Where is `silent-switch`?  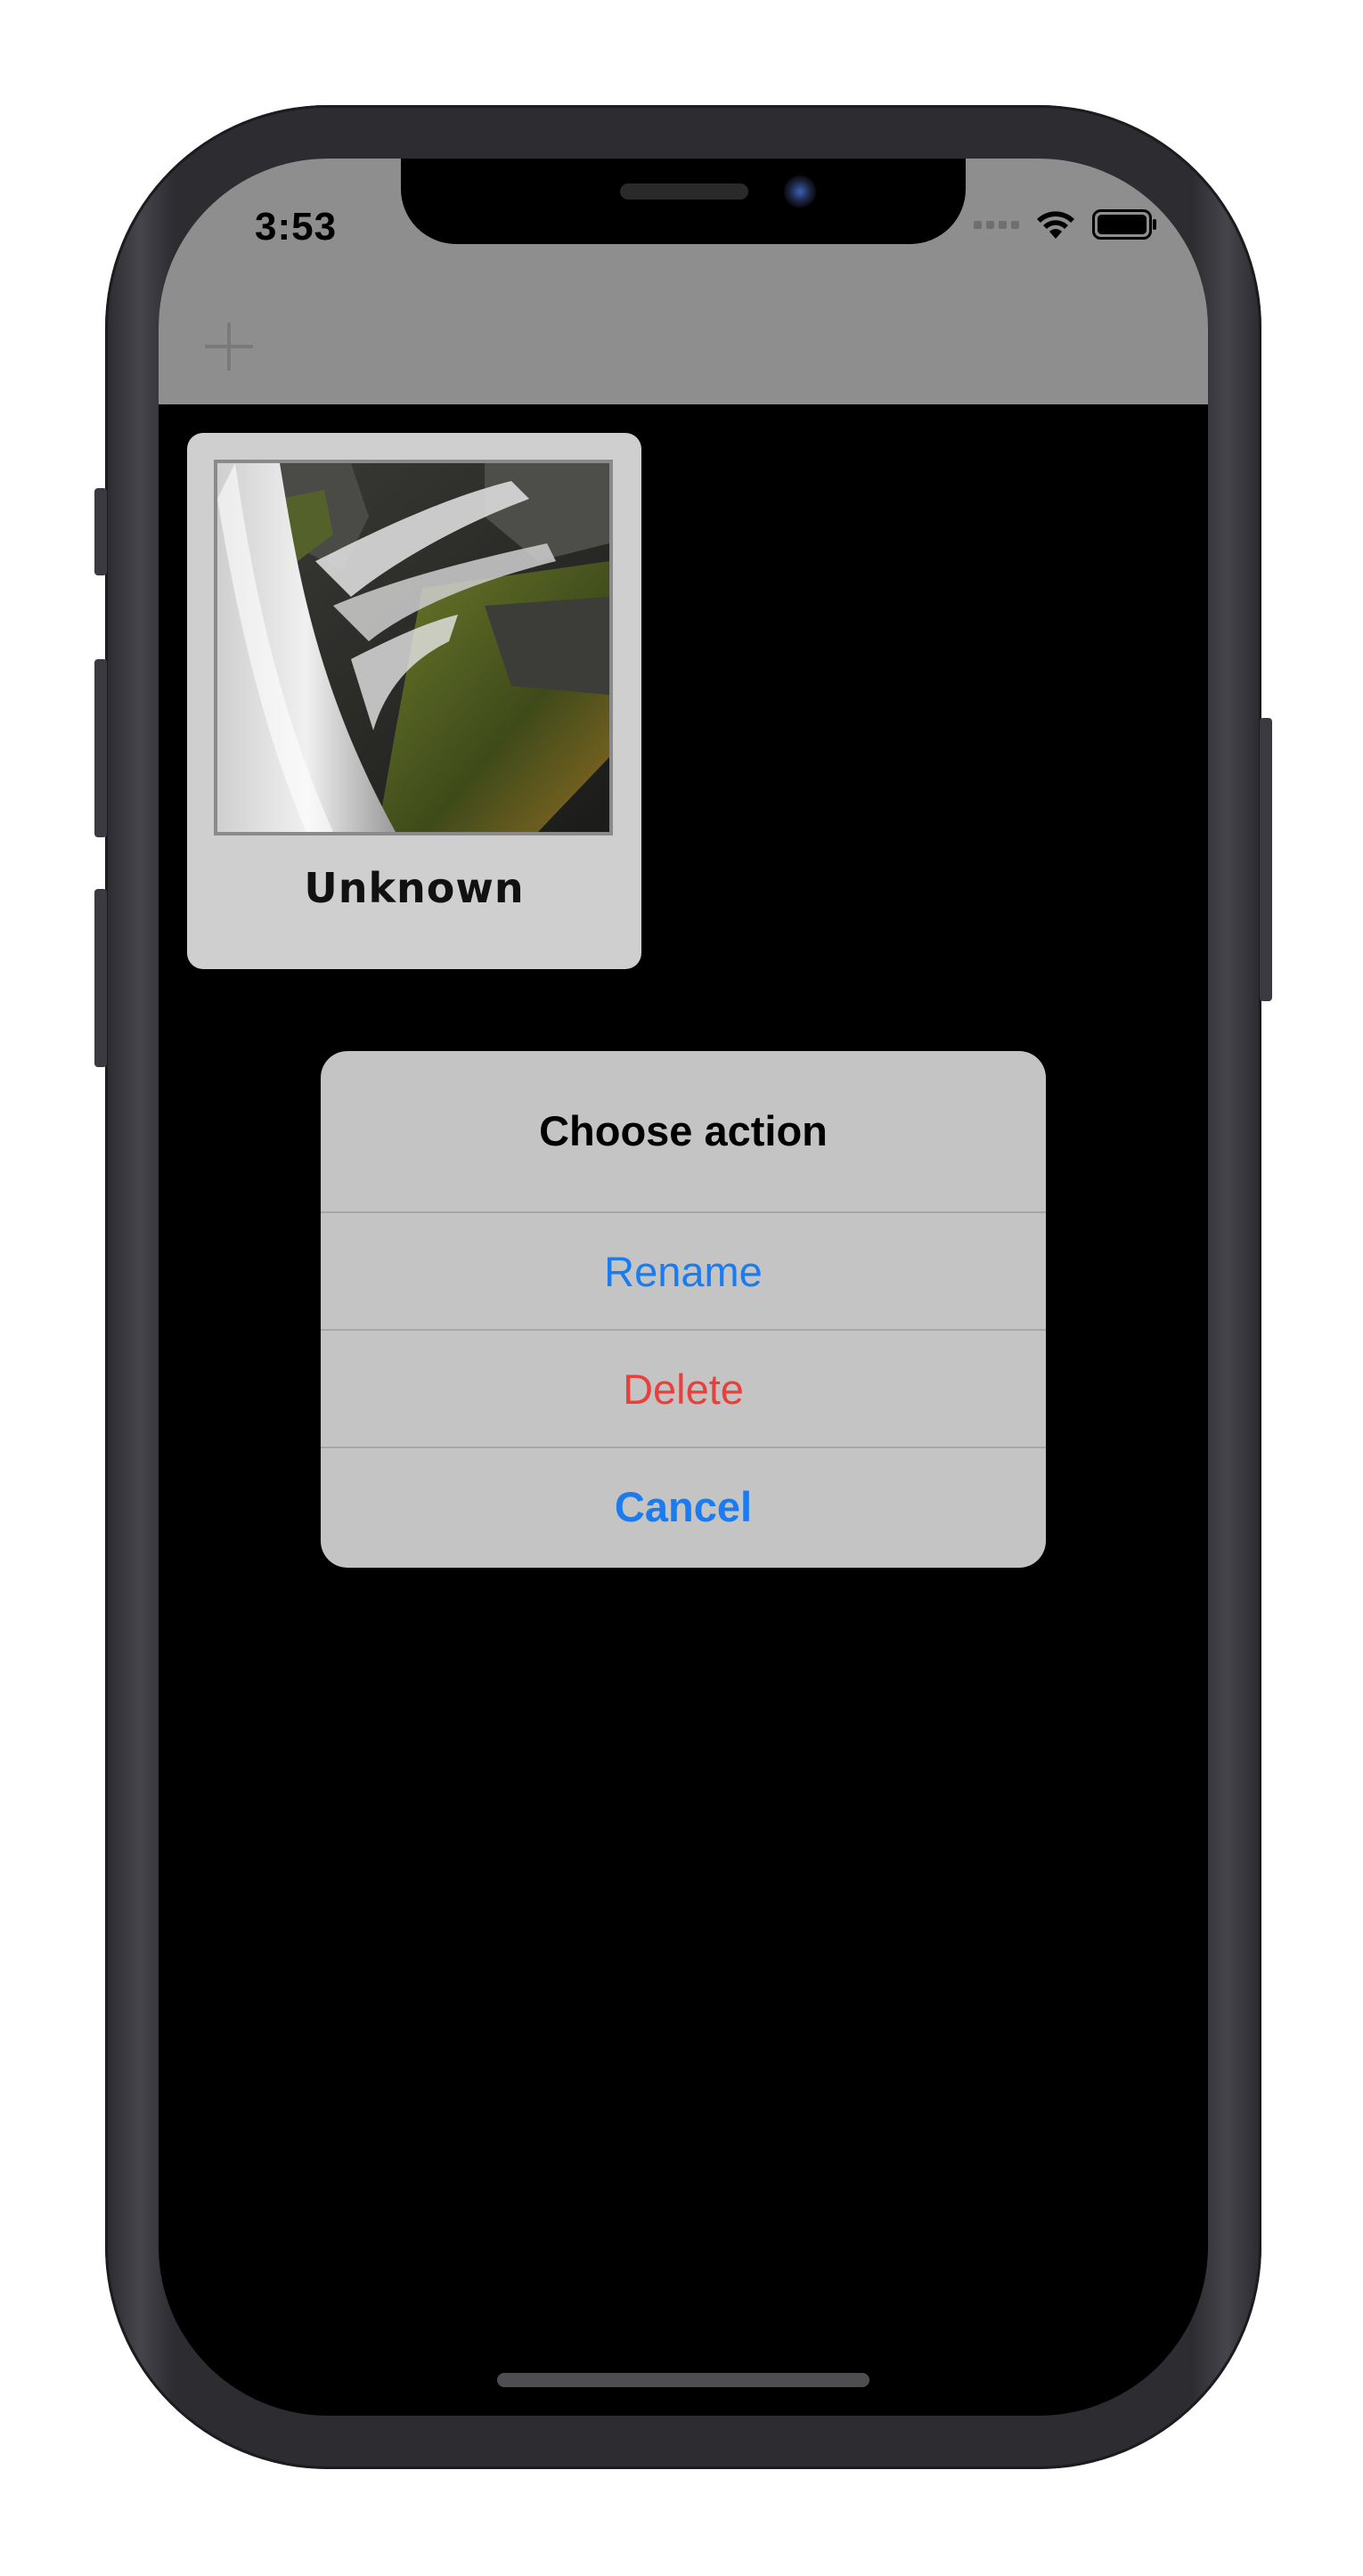 silent-switch is located at coordinates (101, 531).